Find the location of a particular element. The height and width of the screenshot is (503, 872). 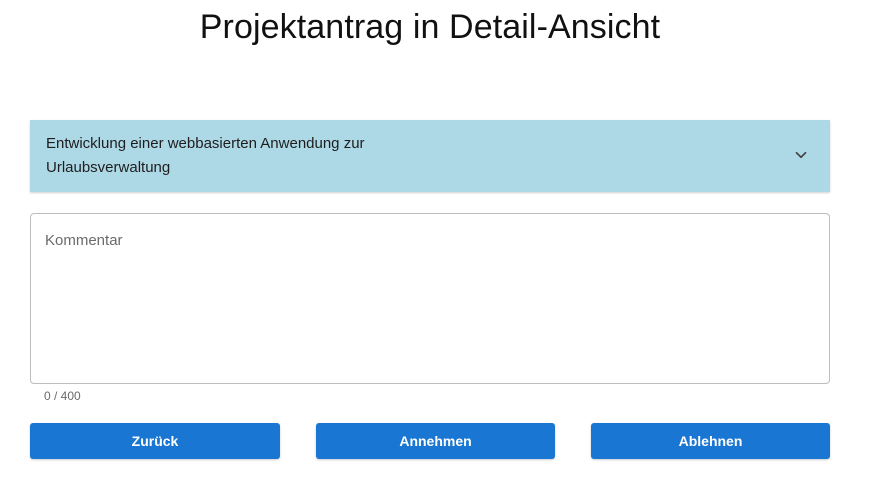

page-title: Projektantrag in Detail-Ansicht is located at coordinates (430, 27).